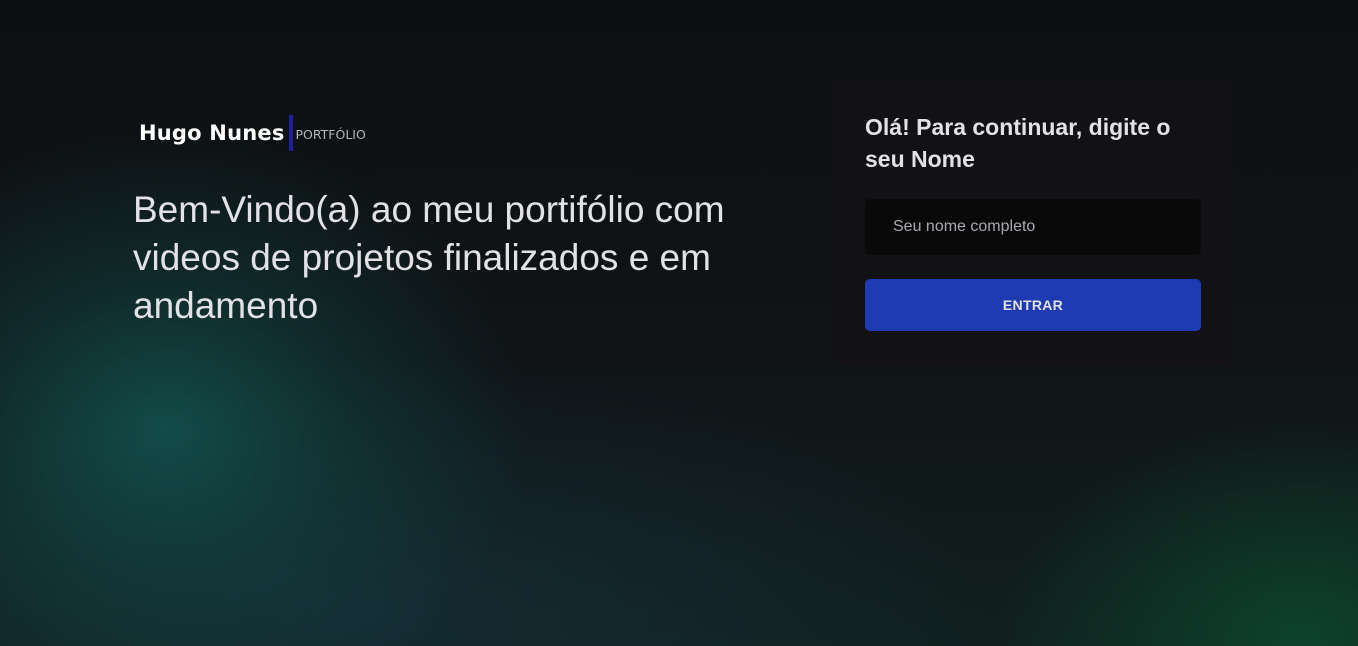 This screenshot has width=1358, height=646. I want to click on enter-button: ENTRAR, so click(1033, 305).